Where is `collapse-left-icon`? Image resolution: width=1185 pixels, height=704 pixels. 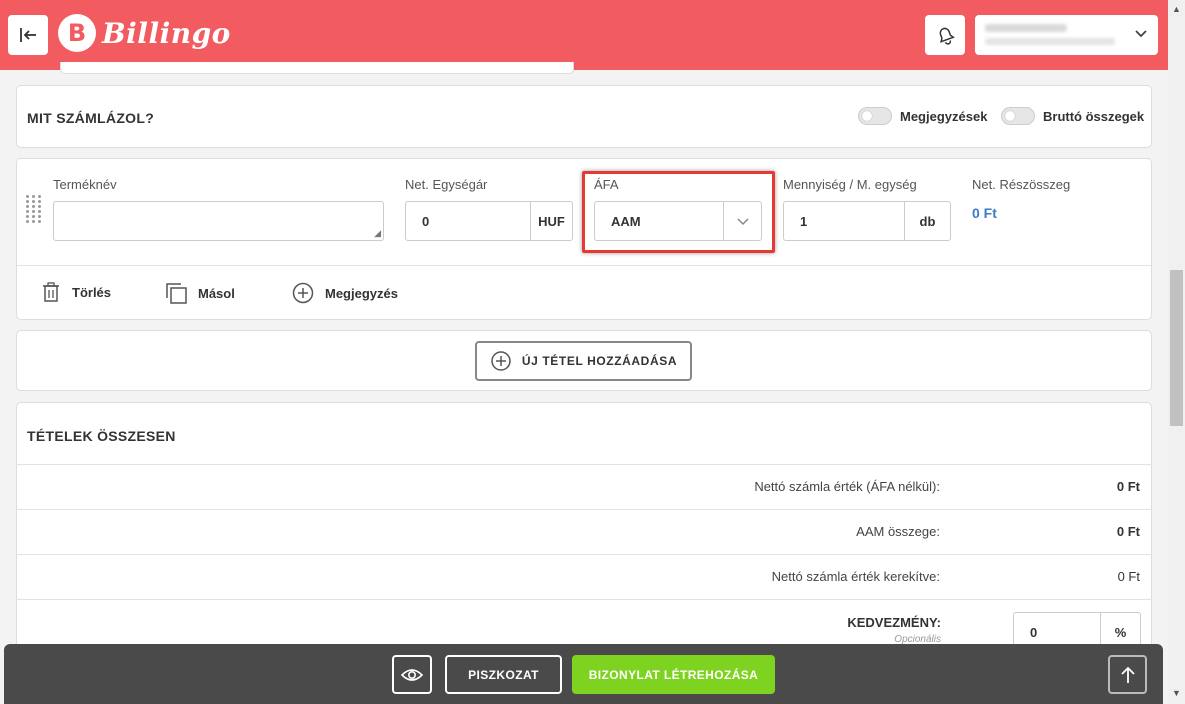
collapse-left-icon is located at coordinates (28, 35).